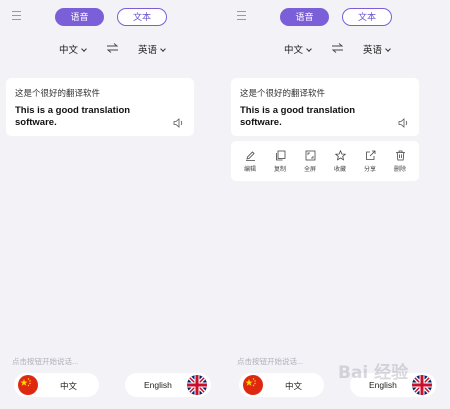 The height and width of the screenshot is (409, 450). Describe the element at coordinates (279, 169) in the screenshot. I see `copy-label: 复制` at that location.